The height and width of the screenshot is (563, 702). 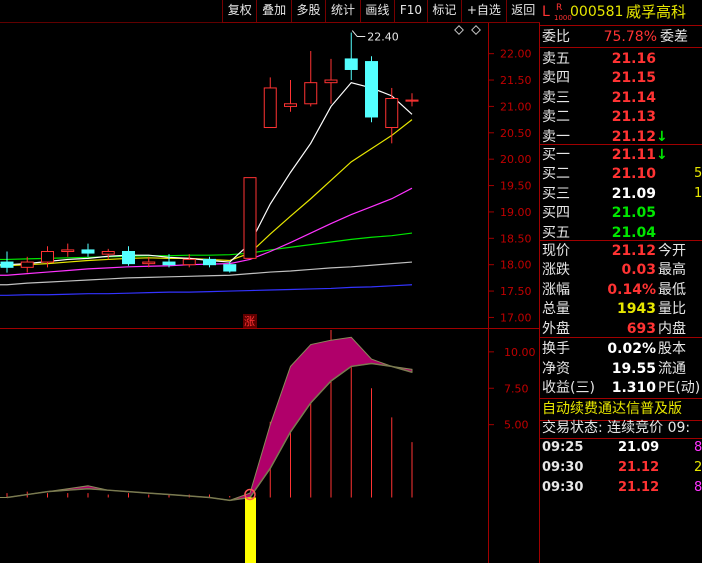 What do you see at coordinates (621, 117) in the screenshot?
I see `asks-row: 卖二 21.13` at bounding box center [621, 117].